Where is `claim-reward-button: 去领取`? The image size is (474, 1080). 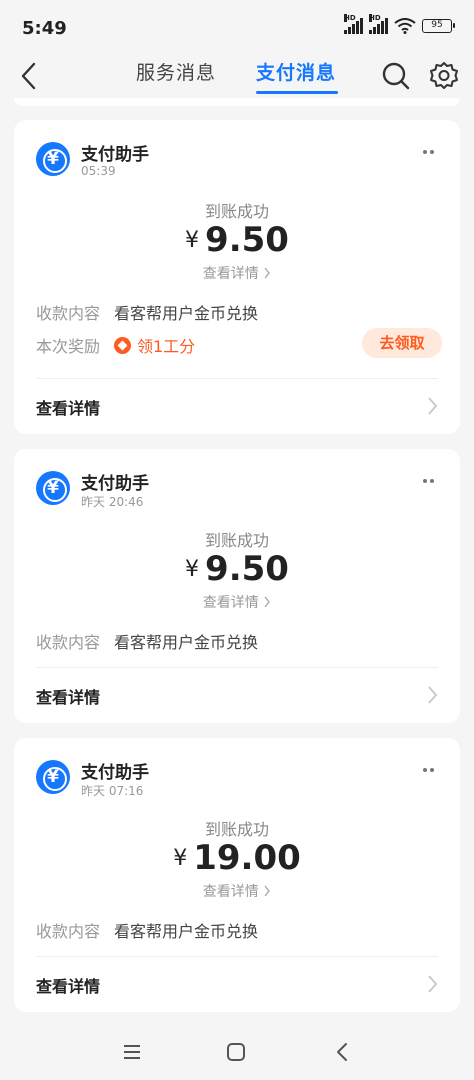
claim-reward-button: 去领取 is located at coordinates (402, 343).